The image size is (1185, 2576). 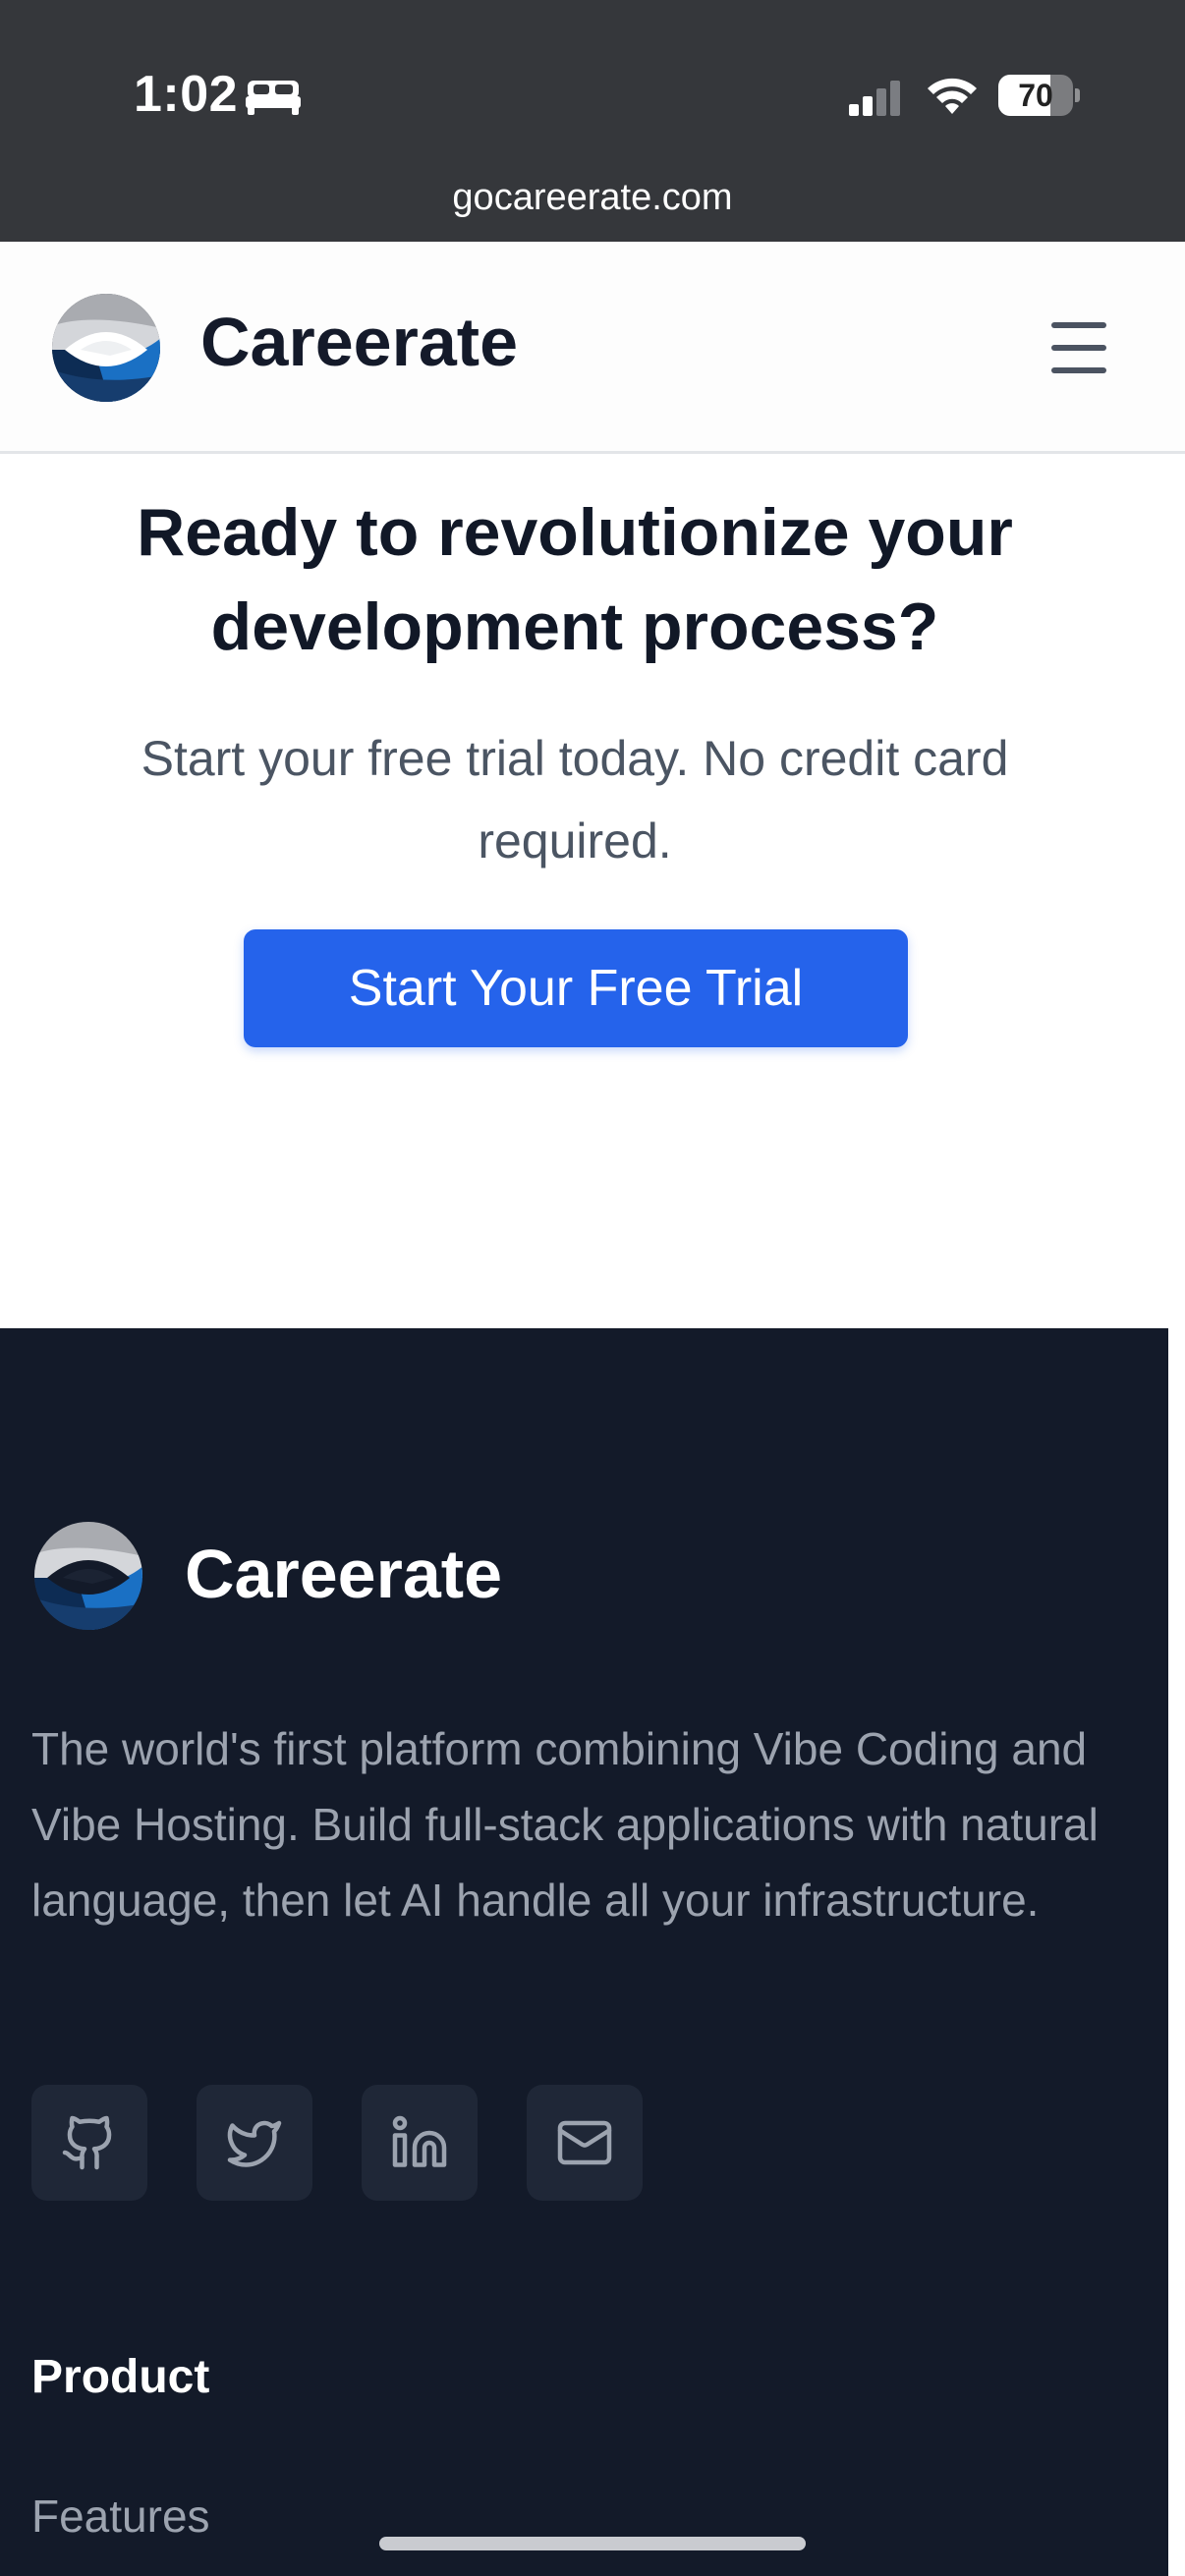 I want to click on twitter-link-button, so click(x=255, y=2143).